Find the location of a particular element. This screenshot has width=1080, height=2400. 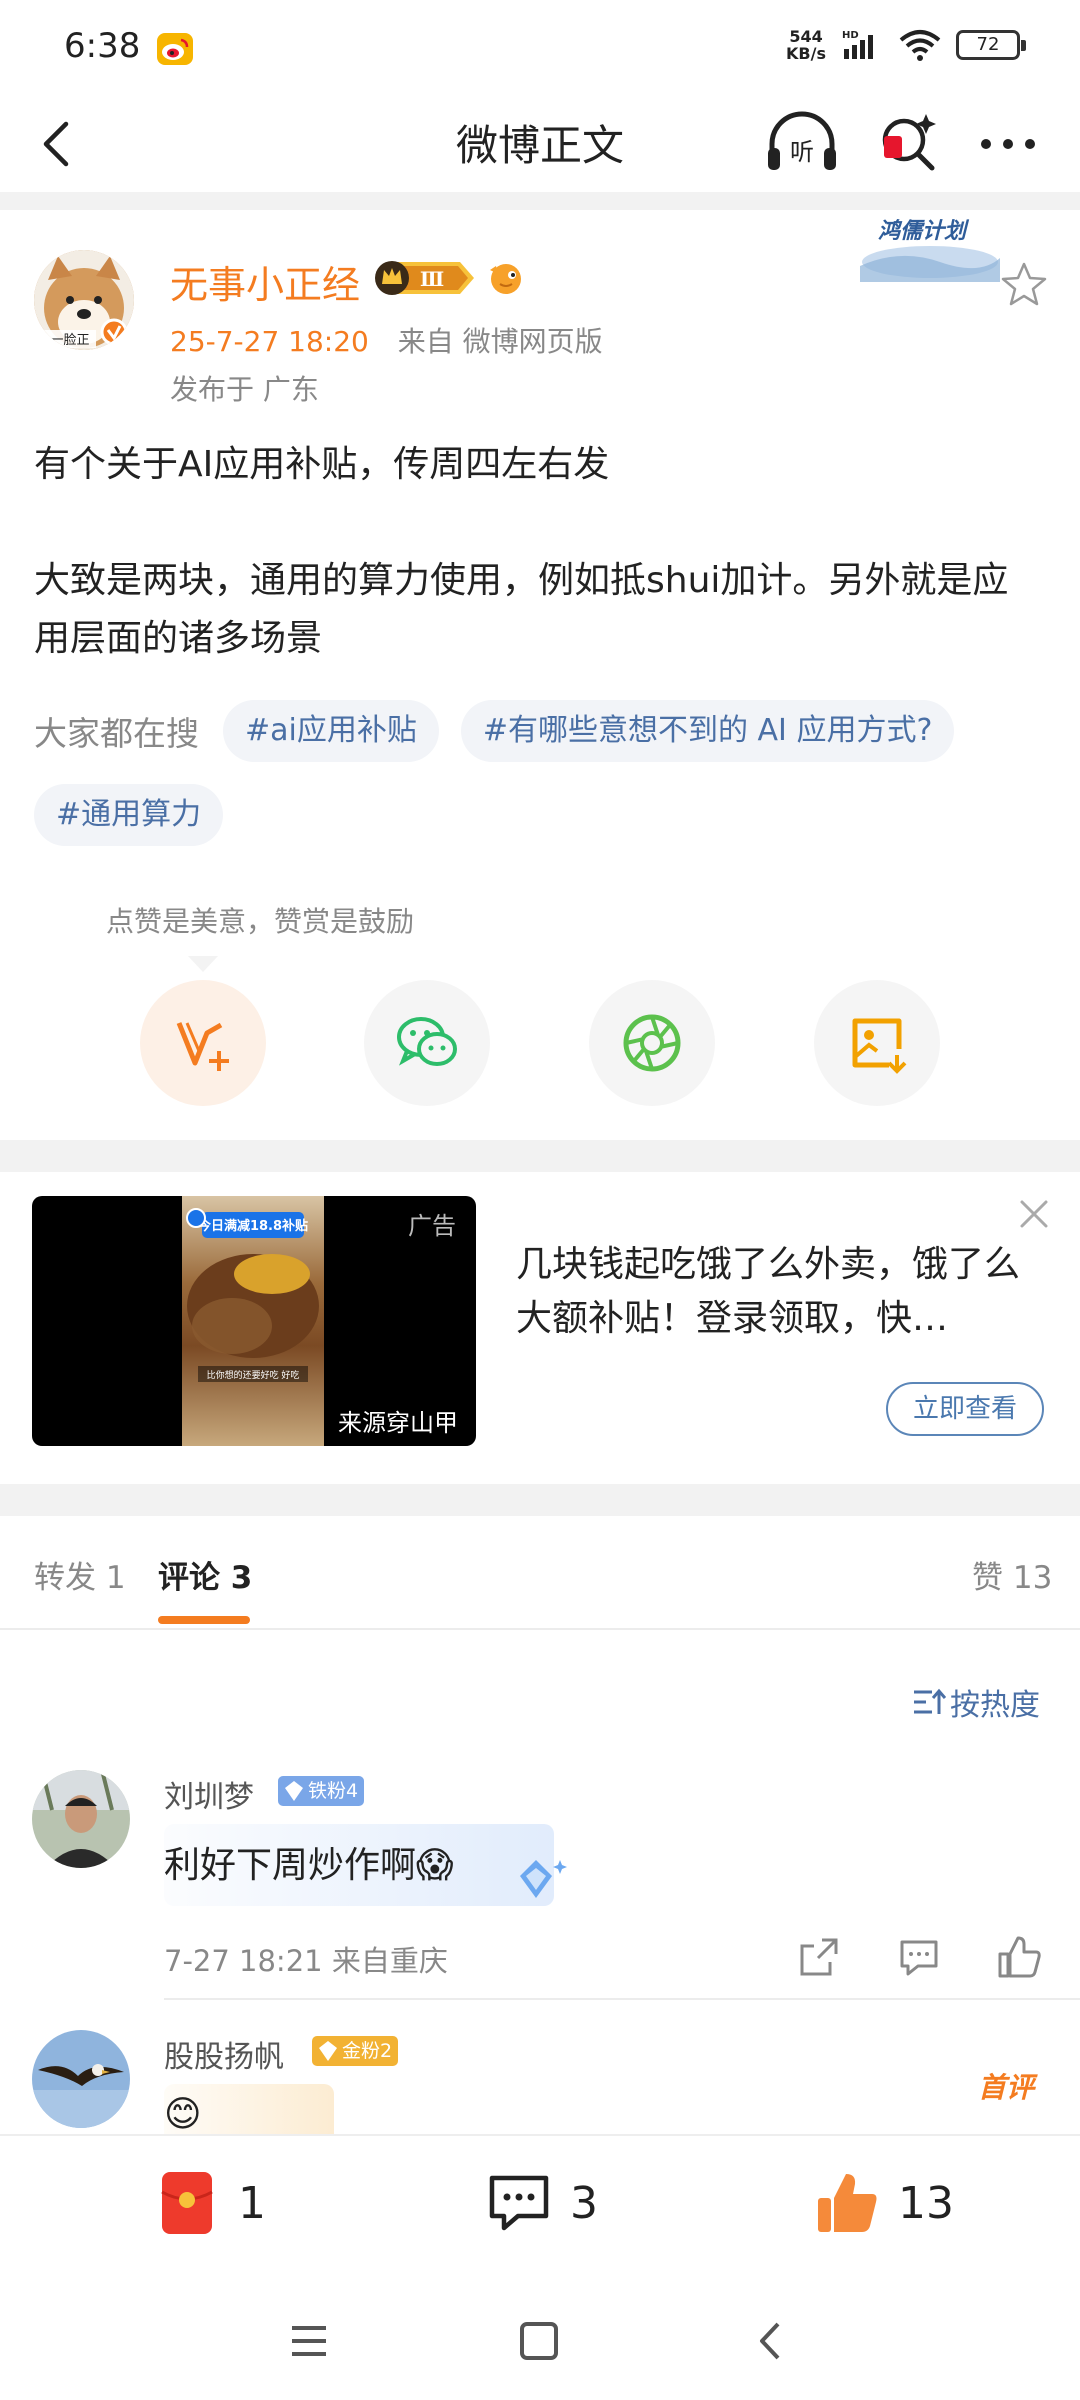

ad-tag: 广告 is located at coordinates (432, 1226).